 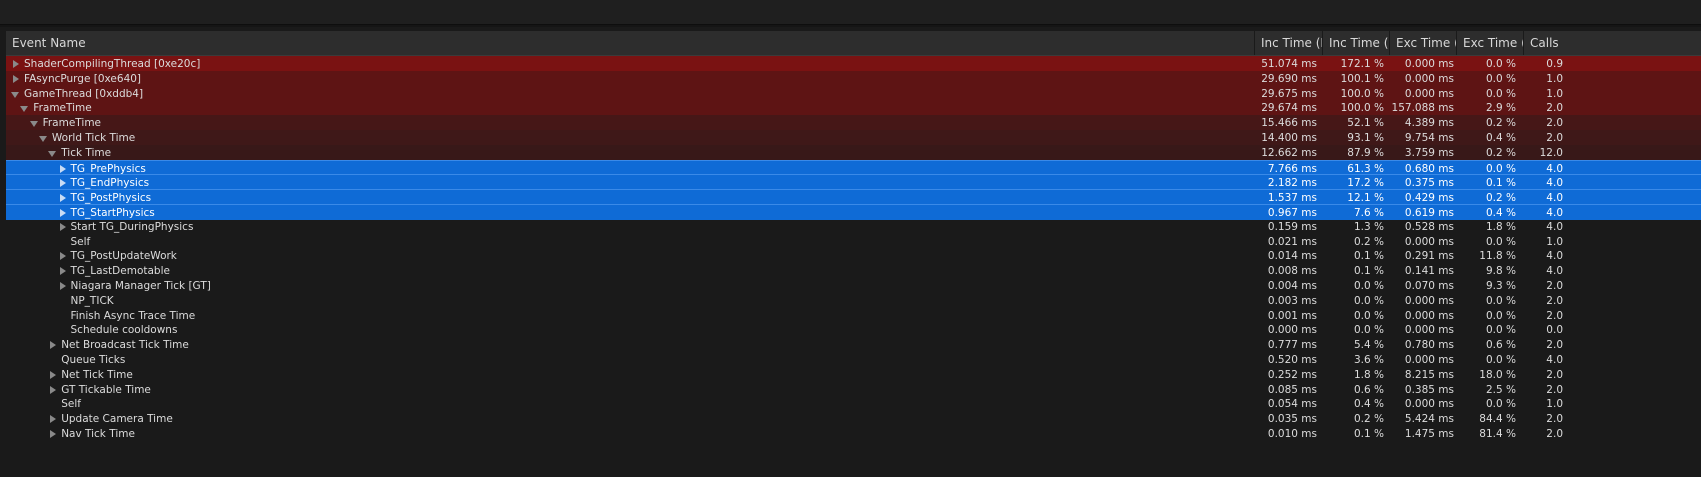 What do you see at coordinates (120, 271) in the screenshot?
I see `event-name-label: TG_LastDemotable` at bounding box center [120, 271].